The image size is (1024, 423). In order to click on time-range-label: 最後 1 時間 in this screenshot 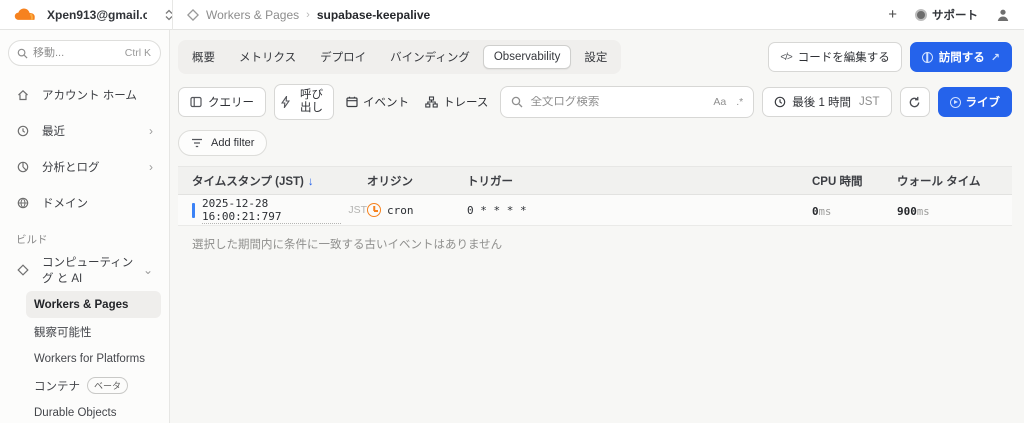, I will do `click(822, 103)`.